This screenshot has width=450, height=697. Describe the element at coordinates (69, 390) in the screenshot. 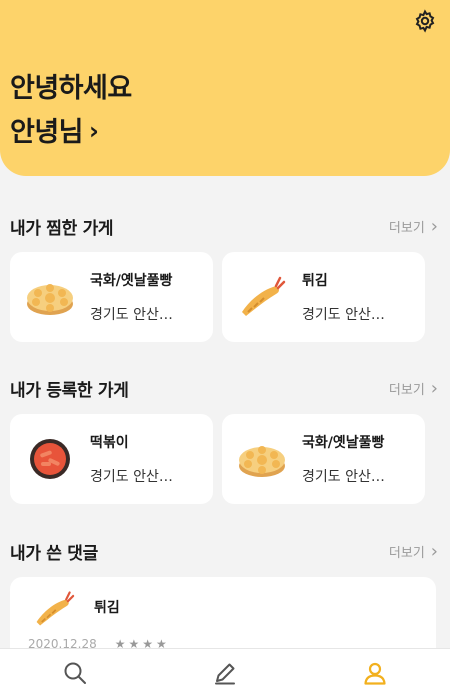

I see `section-title: 내가 등록한 가게` at that location.